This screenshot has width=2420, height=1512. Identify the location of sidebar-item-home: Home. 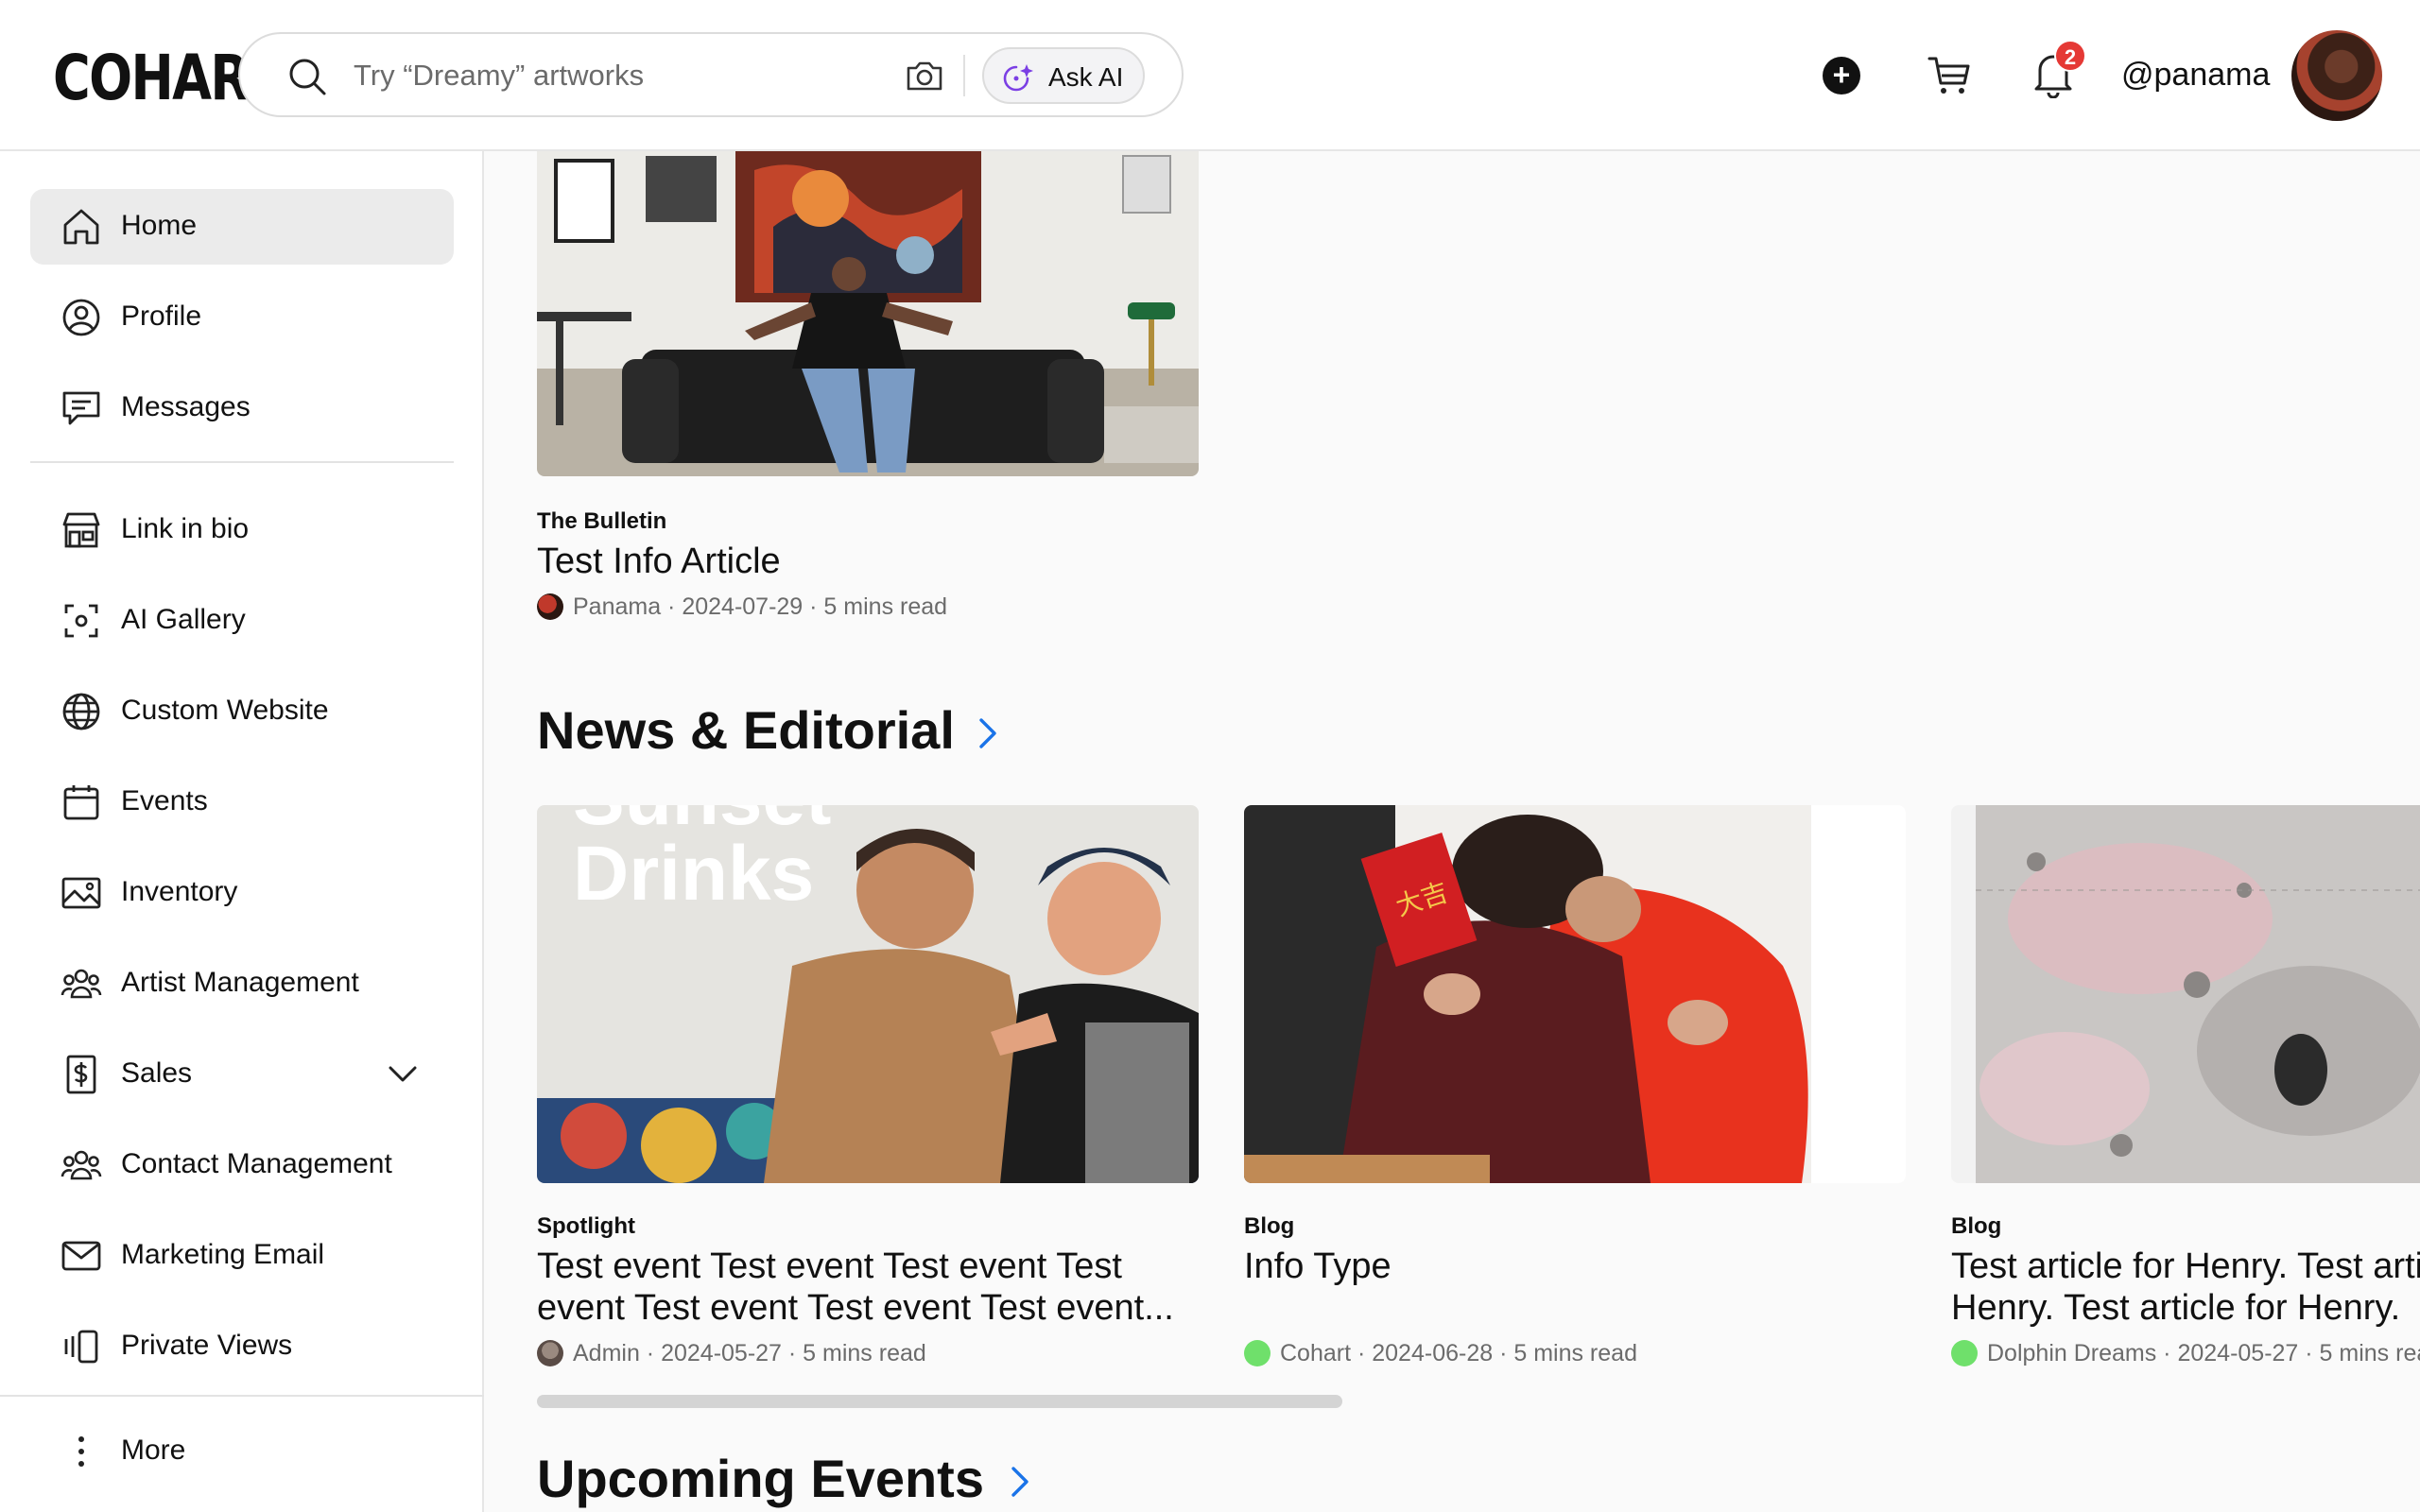
(242, 227).